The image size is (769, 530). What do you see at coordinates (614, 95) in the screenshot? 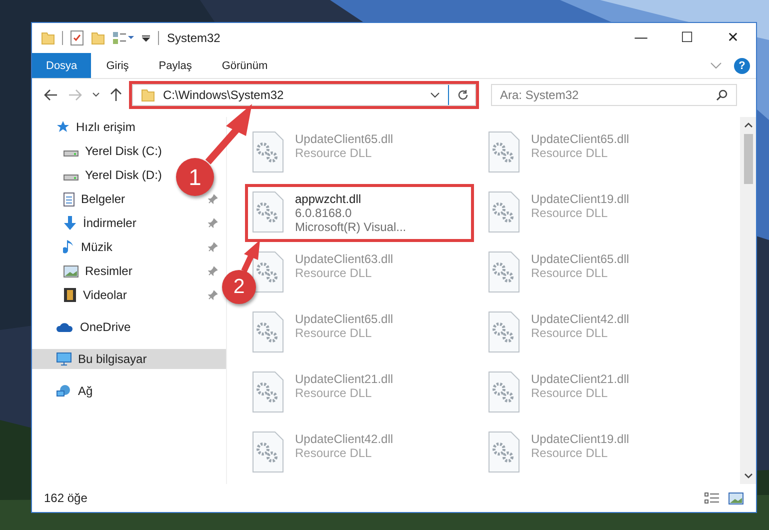
I see `search-field: Ara: System32` at bounding box center [614, 95].